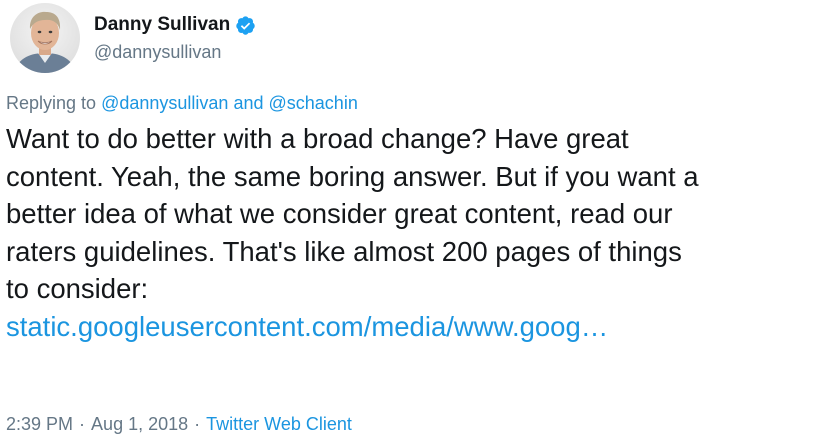 This screenshot has width=824, height=437. I want to click on tweet-meta: 2:39 PM · Aug 1, 2018 · Twitter Web Client, so click(179, 424).